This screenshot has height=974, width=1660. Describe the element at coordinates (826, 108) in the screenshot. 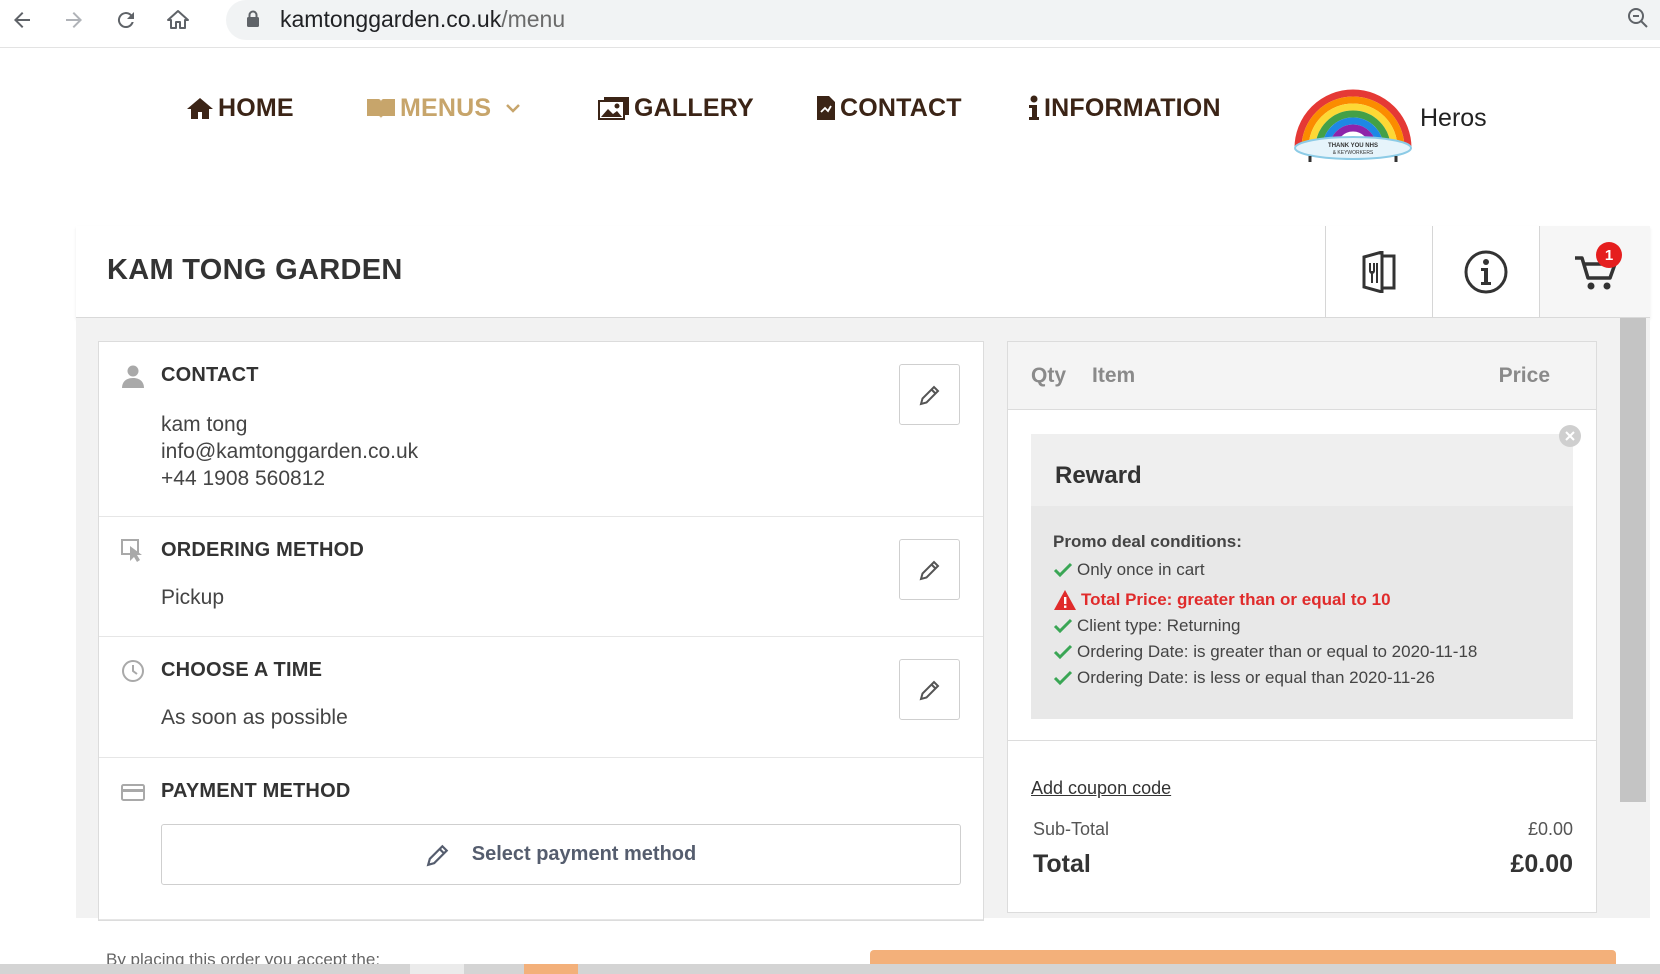

I see `document-icon` at that location.